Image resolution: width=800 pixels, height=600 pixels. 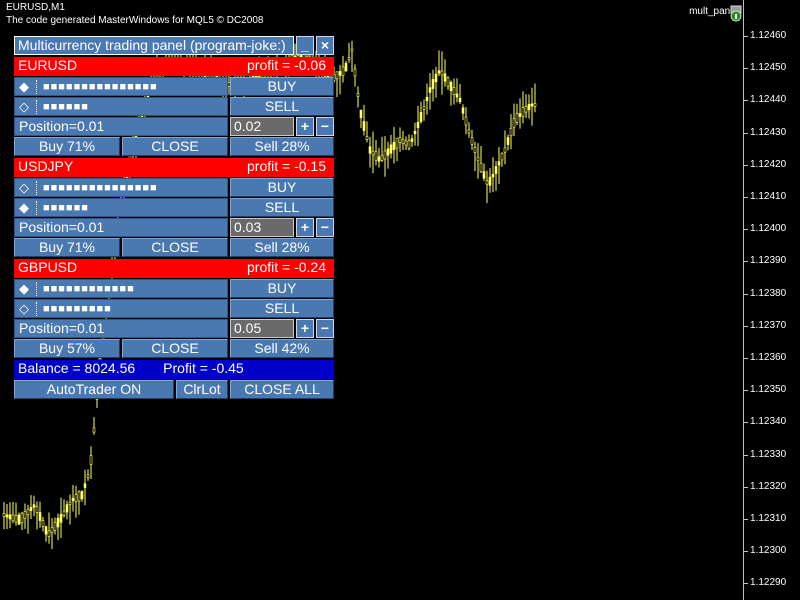 What do you see at coordinates (202, 389) in the screenshot?
I see `clrlot-button: ClrLot` at bounding box center [202, 389].